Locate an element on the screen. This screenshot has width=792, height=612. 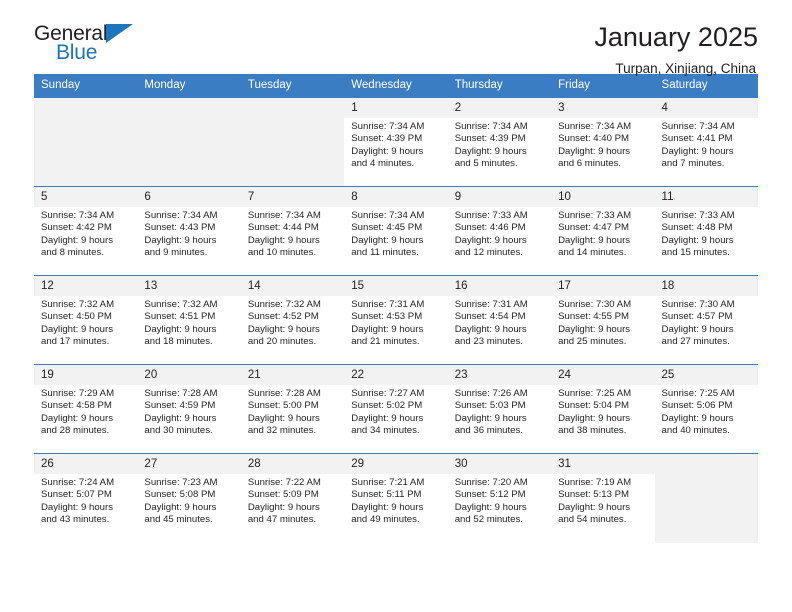
daylight-text-line2: and 36 minutes. is located at coordinates (488, 431).